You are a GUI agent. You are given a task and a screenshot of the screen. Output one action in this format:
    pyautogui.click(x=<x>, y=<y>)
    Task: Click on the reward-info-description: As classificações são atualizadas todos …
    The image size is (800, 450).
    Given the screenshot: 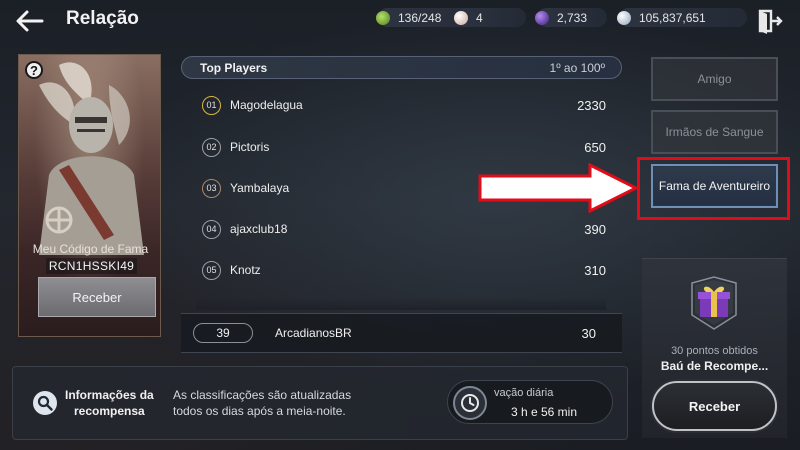 What is the action you would take?
    pyautogui.click(x=262, y=403)
    